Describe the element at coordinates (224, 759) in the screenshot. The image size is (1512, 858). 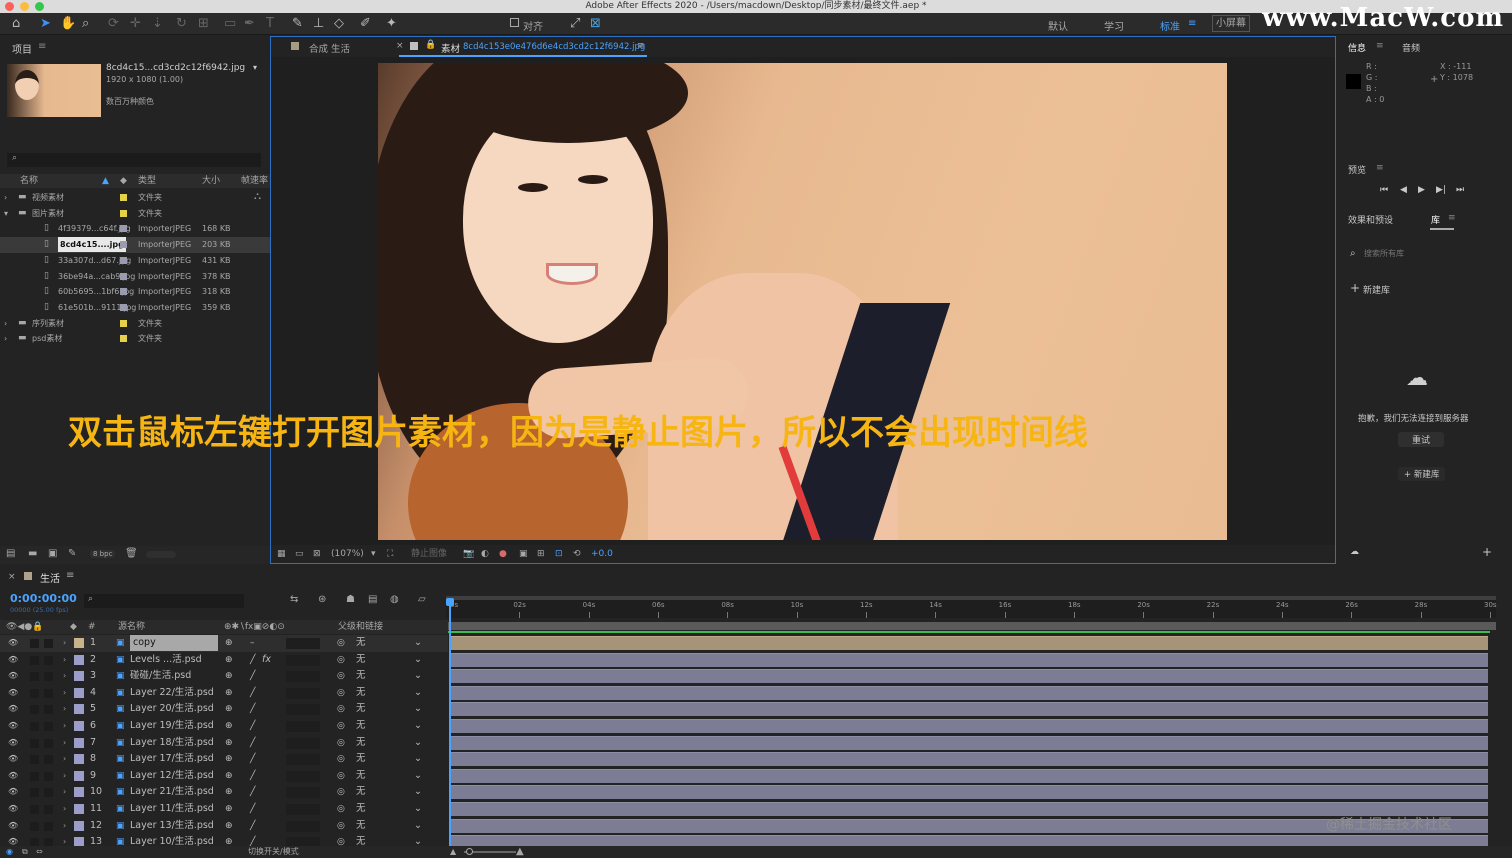
I see `layer-row: 👁 › 8 ▣ Layer 17/生活.psd ⊕ ╱ ◎ 无 ⌄` at that location.